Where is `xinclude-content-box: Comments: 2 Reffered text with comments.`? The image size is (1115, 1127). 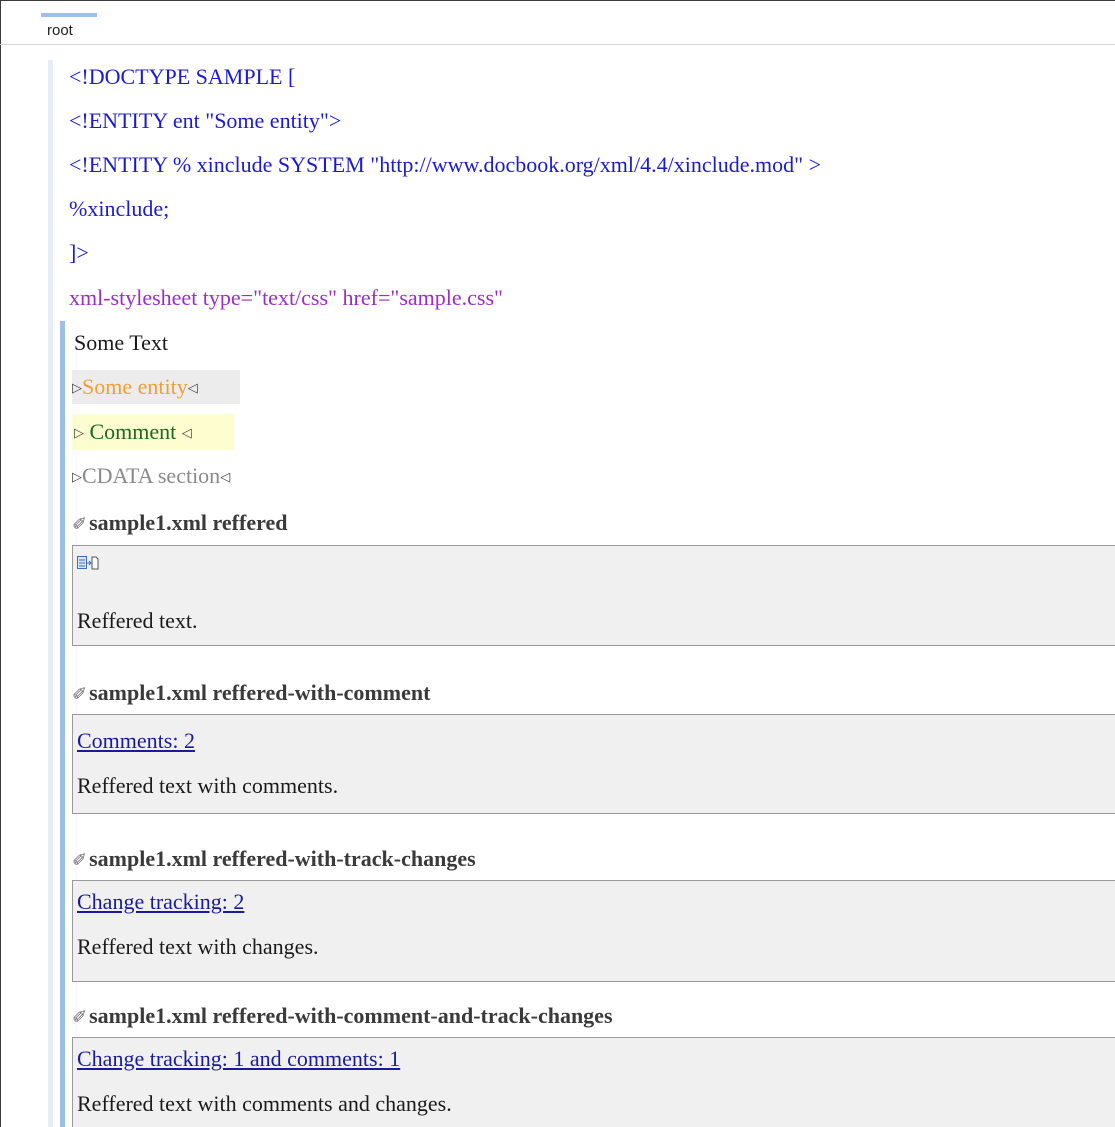 xinclude-content-box: Comments: 2 Reffered text with comments. is located at coordinates (593, 764).